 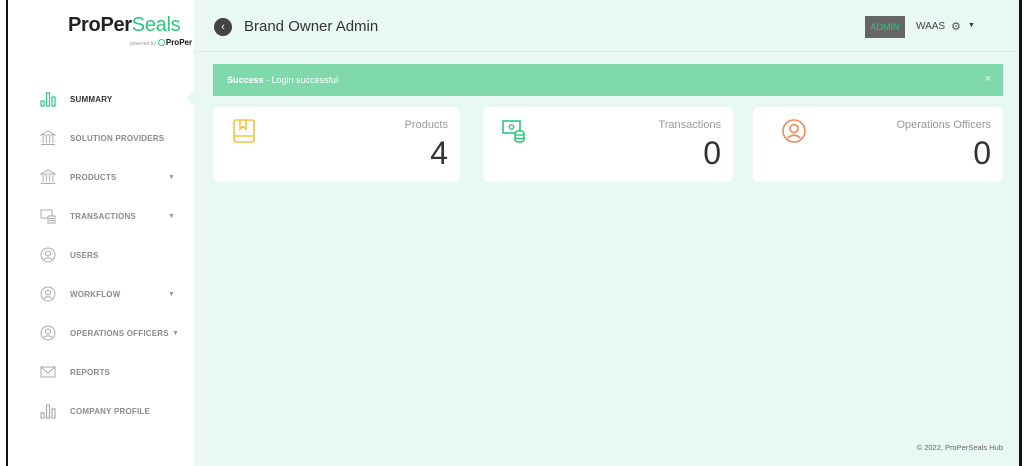 What do you see at coordinates (426, 125) in the screenshot?
I see `card-label: Products` at bounding box center [426, 125].